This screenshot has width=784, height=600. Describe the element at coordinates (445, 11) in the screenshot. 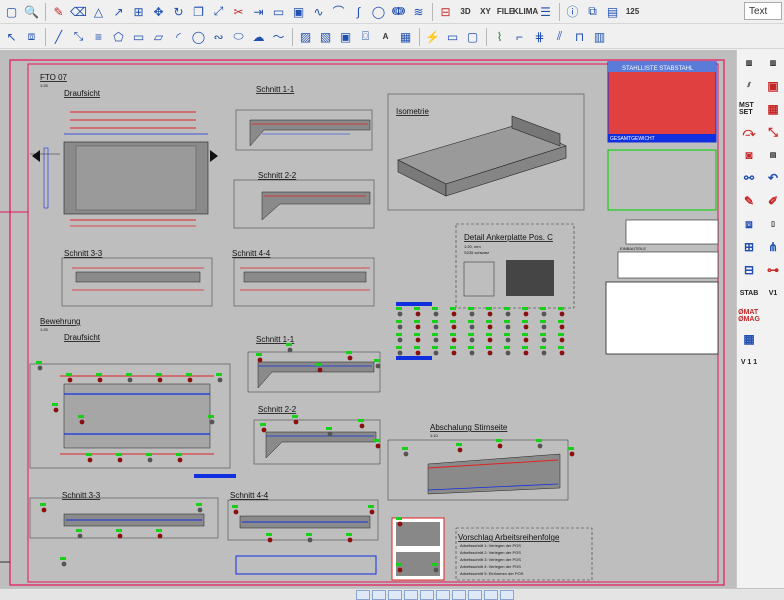

I see `dimension-icon: ⊟` at that location.